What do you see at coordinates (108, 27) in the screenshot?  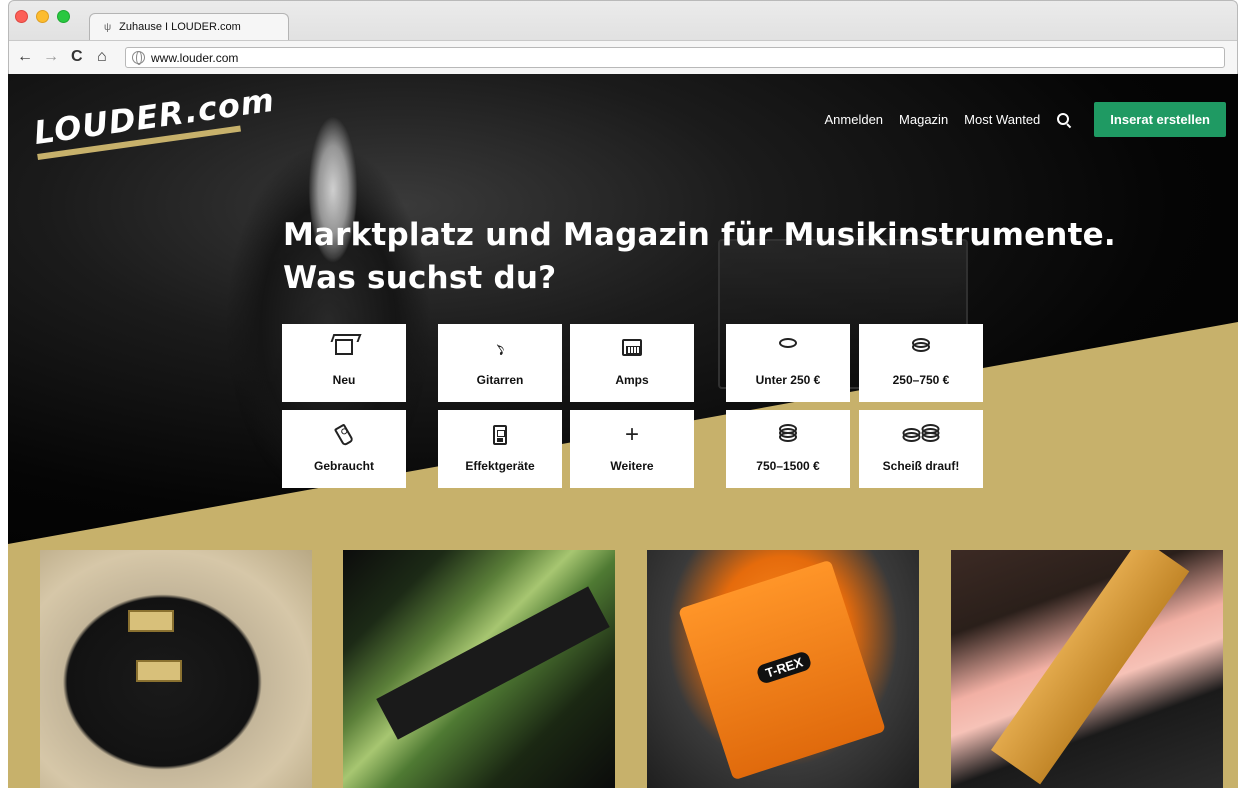 I see `favicon-icon: ψ` at bounding box center [108, 27].